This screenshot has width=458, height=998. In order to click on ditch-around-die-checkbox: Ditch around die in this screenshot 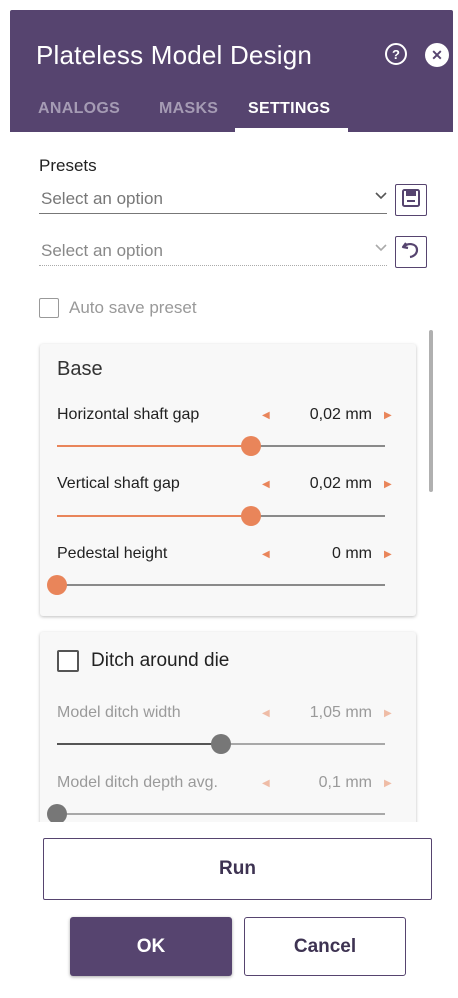, I will do `click(143, 661)`.